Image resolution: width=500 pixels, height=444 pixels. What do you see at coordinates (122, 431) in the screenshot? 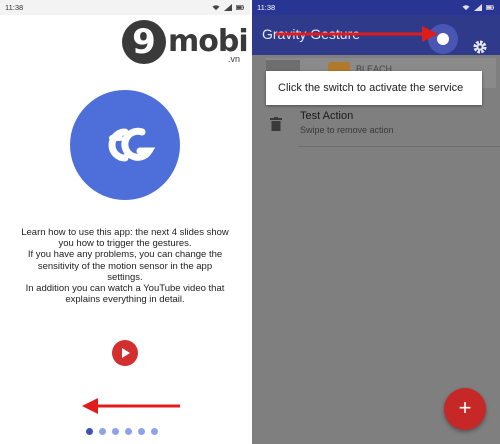
I see `page-indicator` at bounding box center [122, 431].